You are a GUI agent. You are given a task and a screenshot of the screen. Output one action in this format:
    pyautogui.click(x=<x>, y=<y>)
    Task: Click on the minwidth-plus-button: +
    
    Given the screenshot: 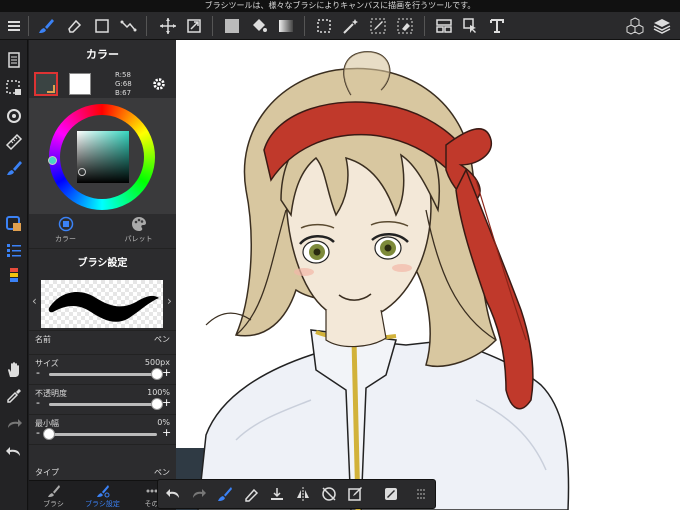 What is the action you would take?
    pyautogui.click(x=166, y=432)
    